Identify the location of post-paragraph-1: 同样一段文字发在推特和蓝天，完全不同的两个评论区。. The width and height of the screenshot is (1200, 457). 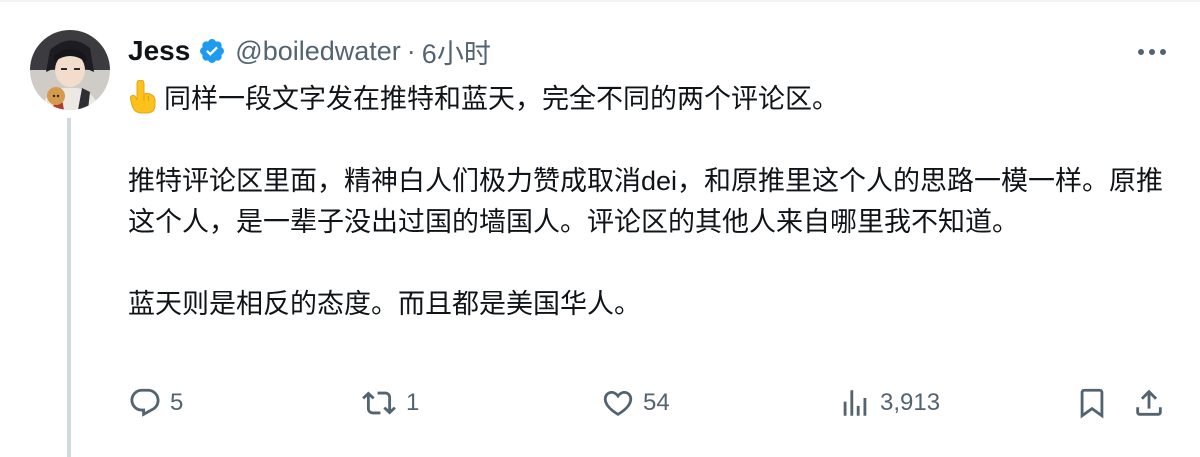
(653, 99).